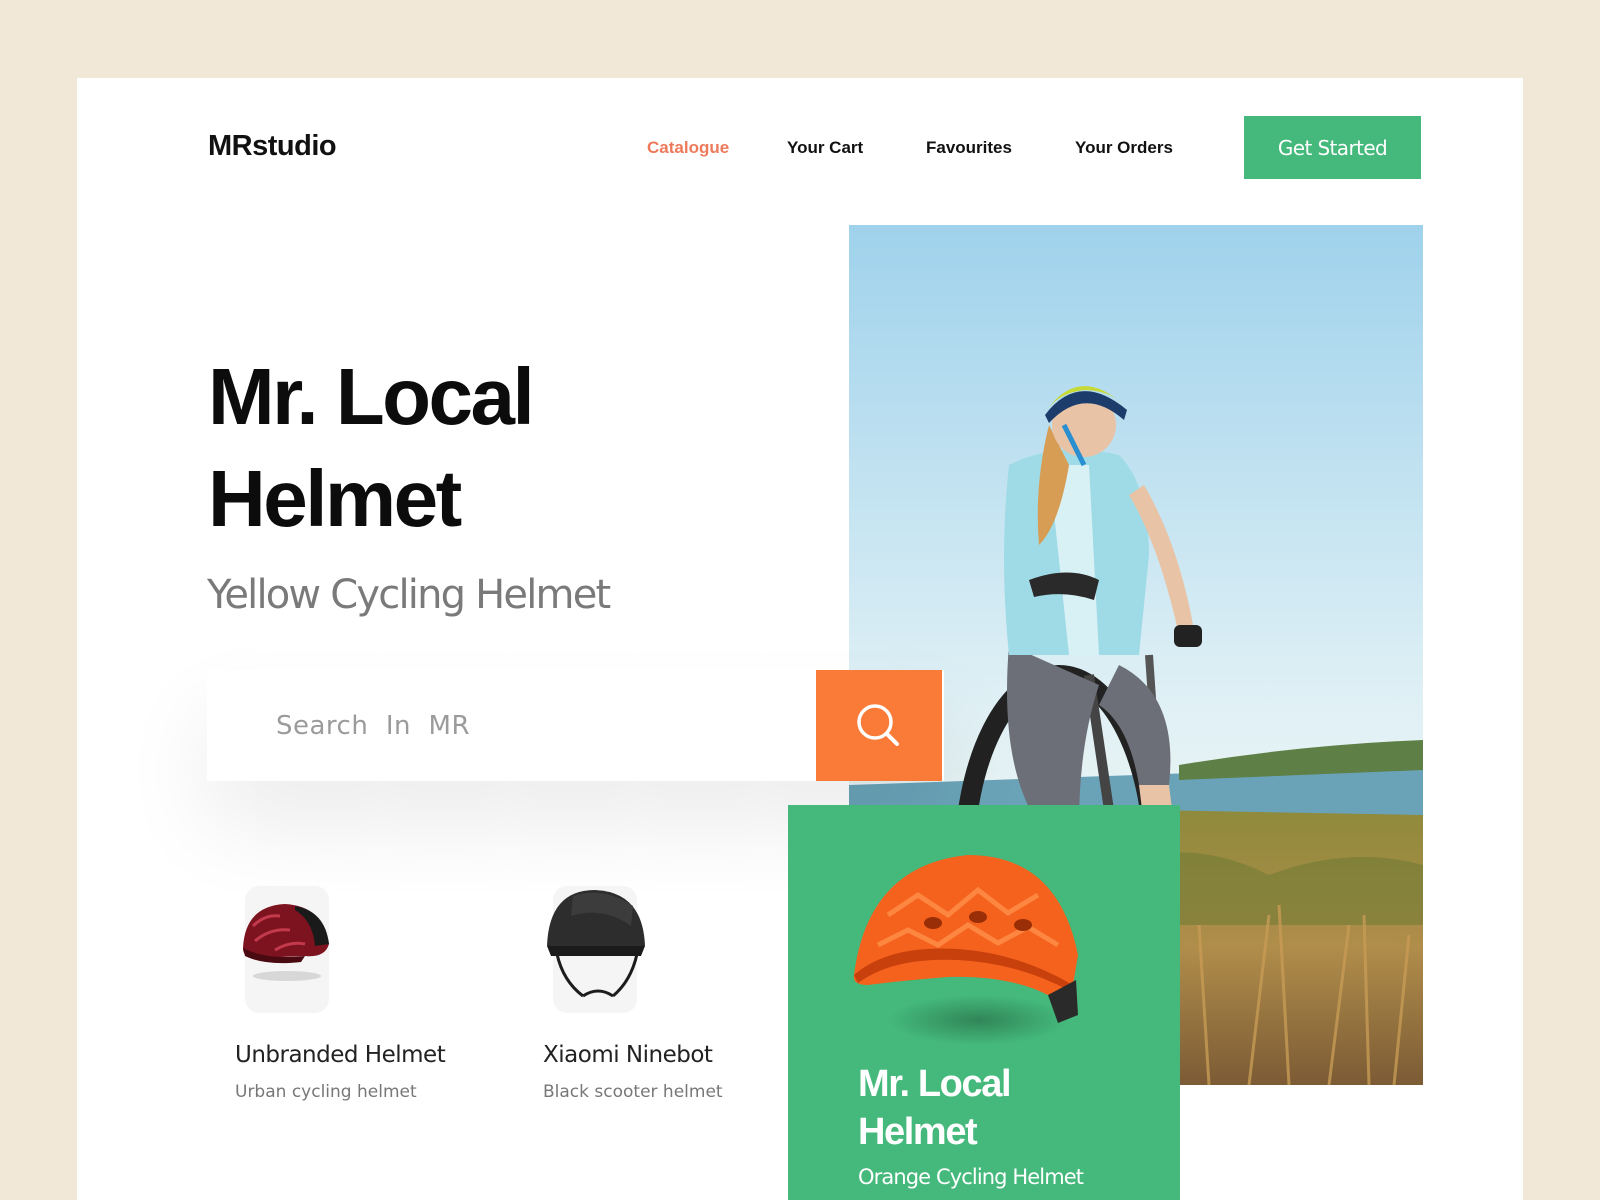  I want to click on featured-title-line-1: Mr. Local, so click(935, 1084).